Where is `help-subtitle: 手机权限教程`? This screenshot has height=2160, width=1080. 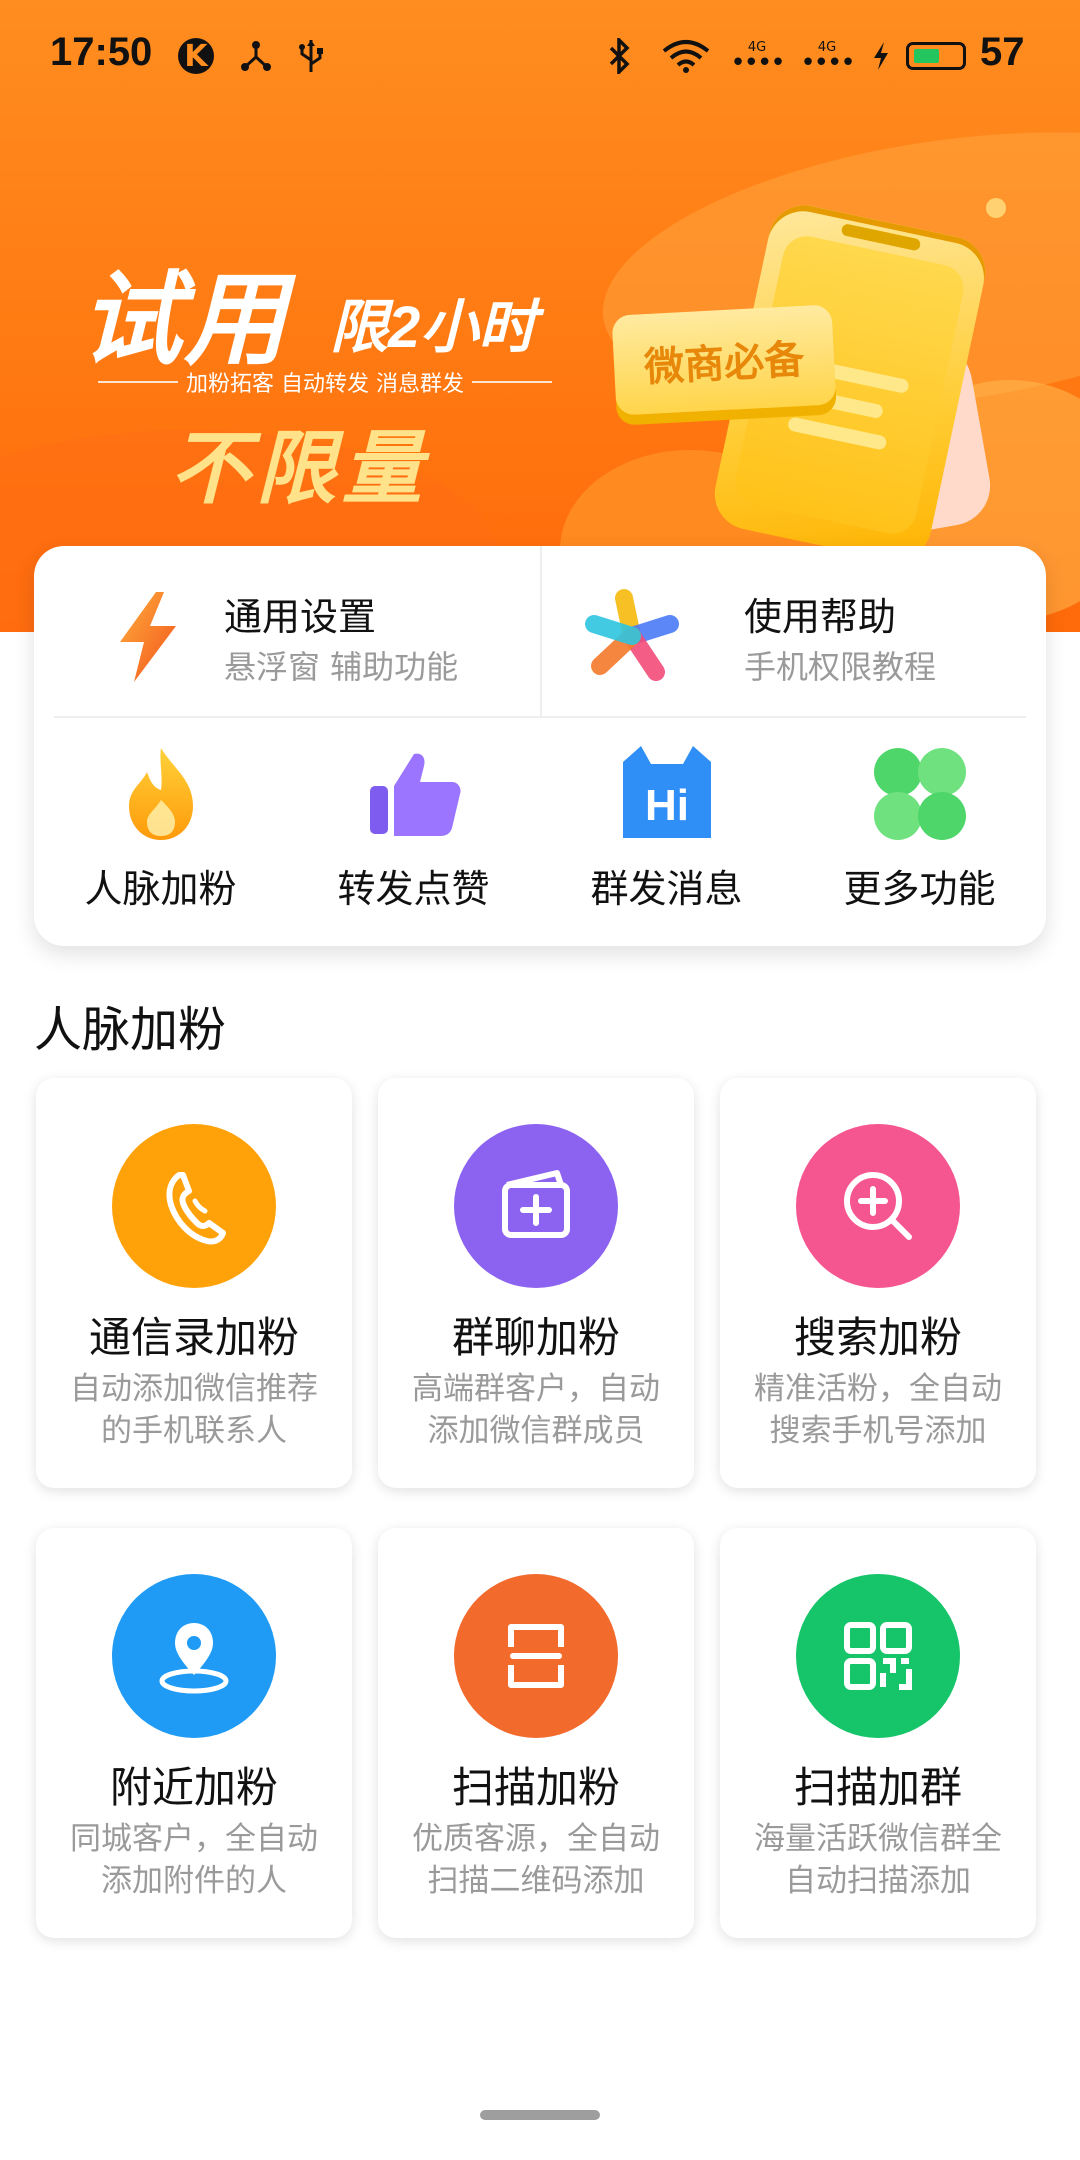 help-subtitle: 手机权限教程 is located at coordinates (840, 667).